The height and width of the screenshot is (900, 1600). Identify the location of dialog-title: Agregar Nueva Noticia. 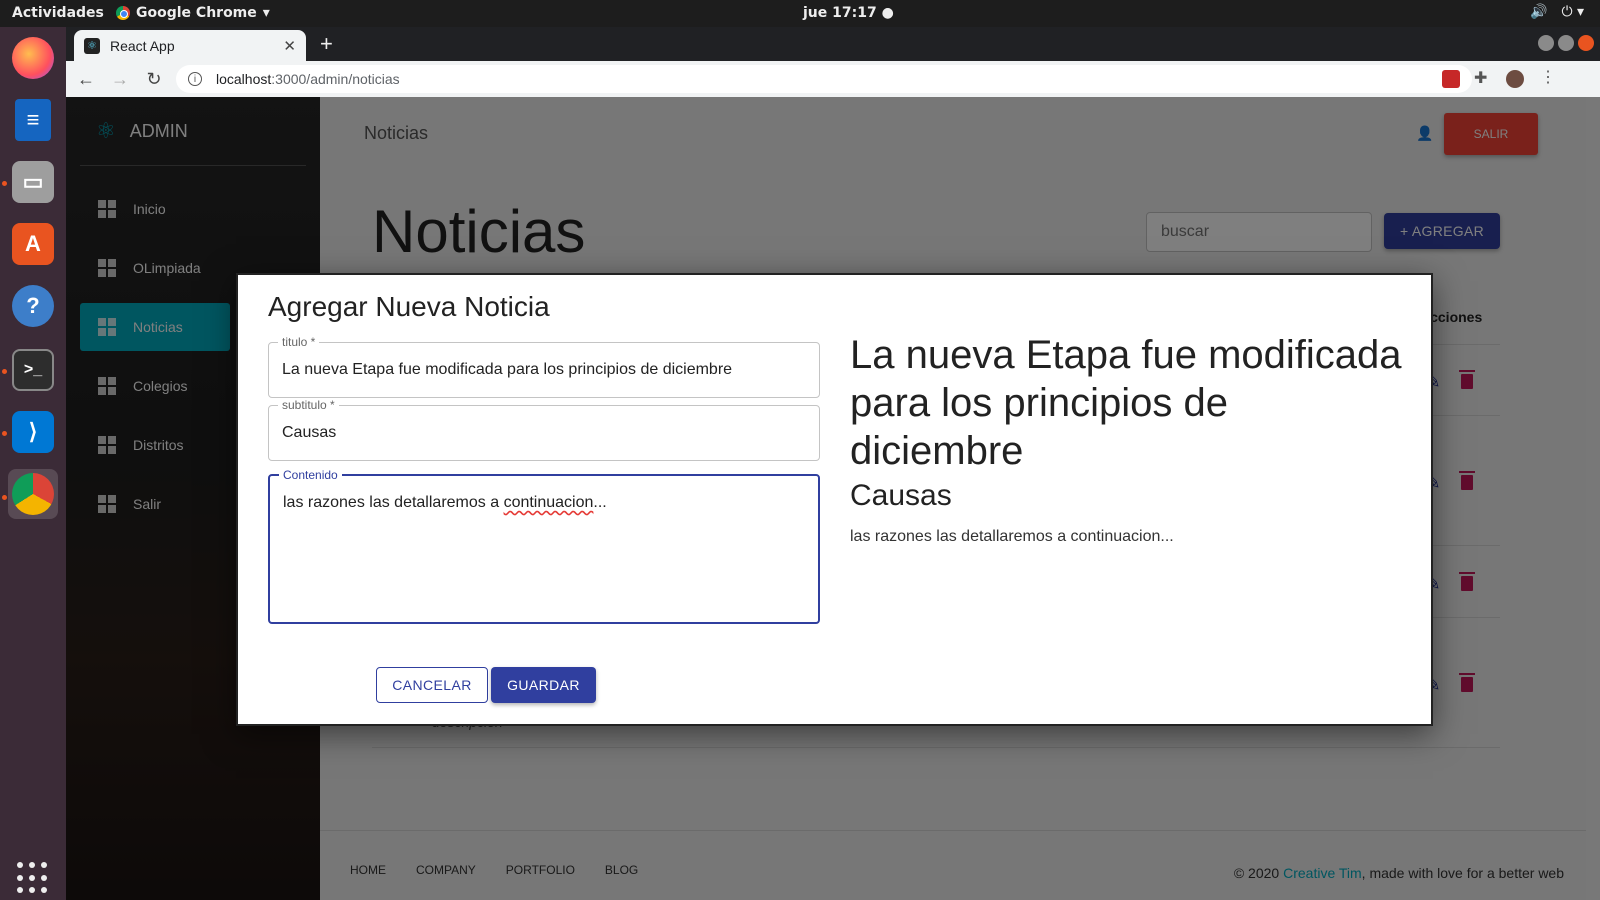
(409, 306).